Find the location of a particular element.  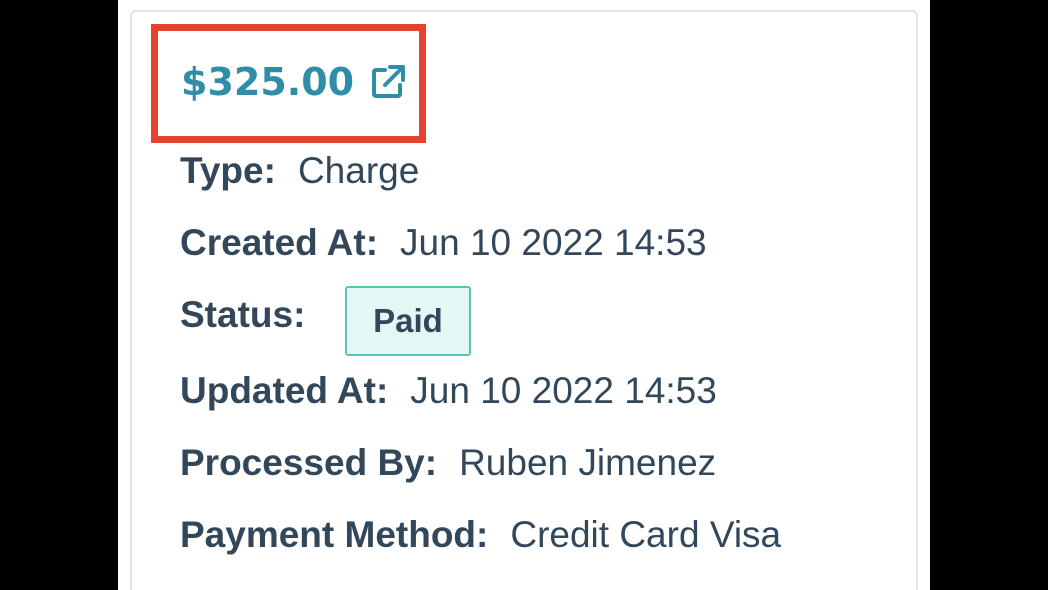

processed-by-value: Ruben Jimenez is located at coordinates (588, 462).